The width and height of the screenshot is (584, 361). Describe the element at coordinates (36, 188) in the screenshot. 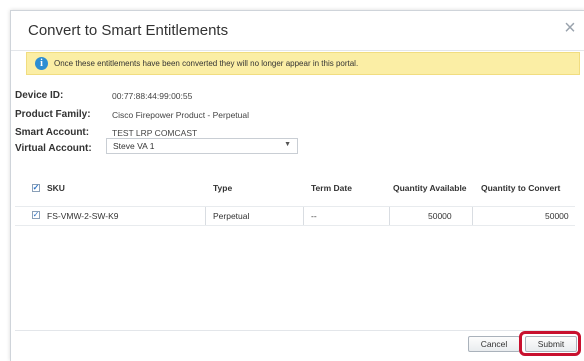

I see `select-all-checkbox: ✓` at that location.